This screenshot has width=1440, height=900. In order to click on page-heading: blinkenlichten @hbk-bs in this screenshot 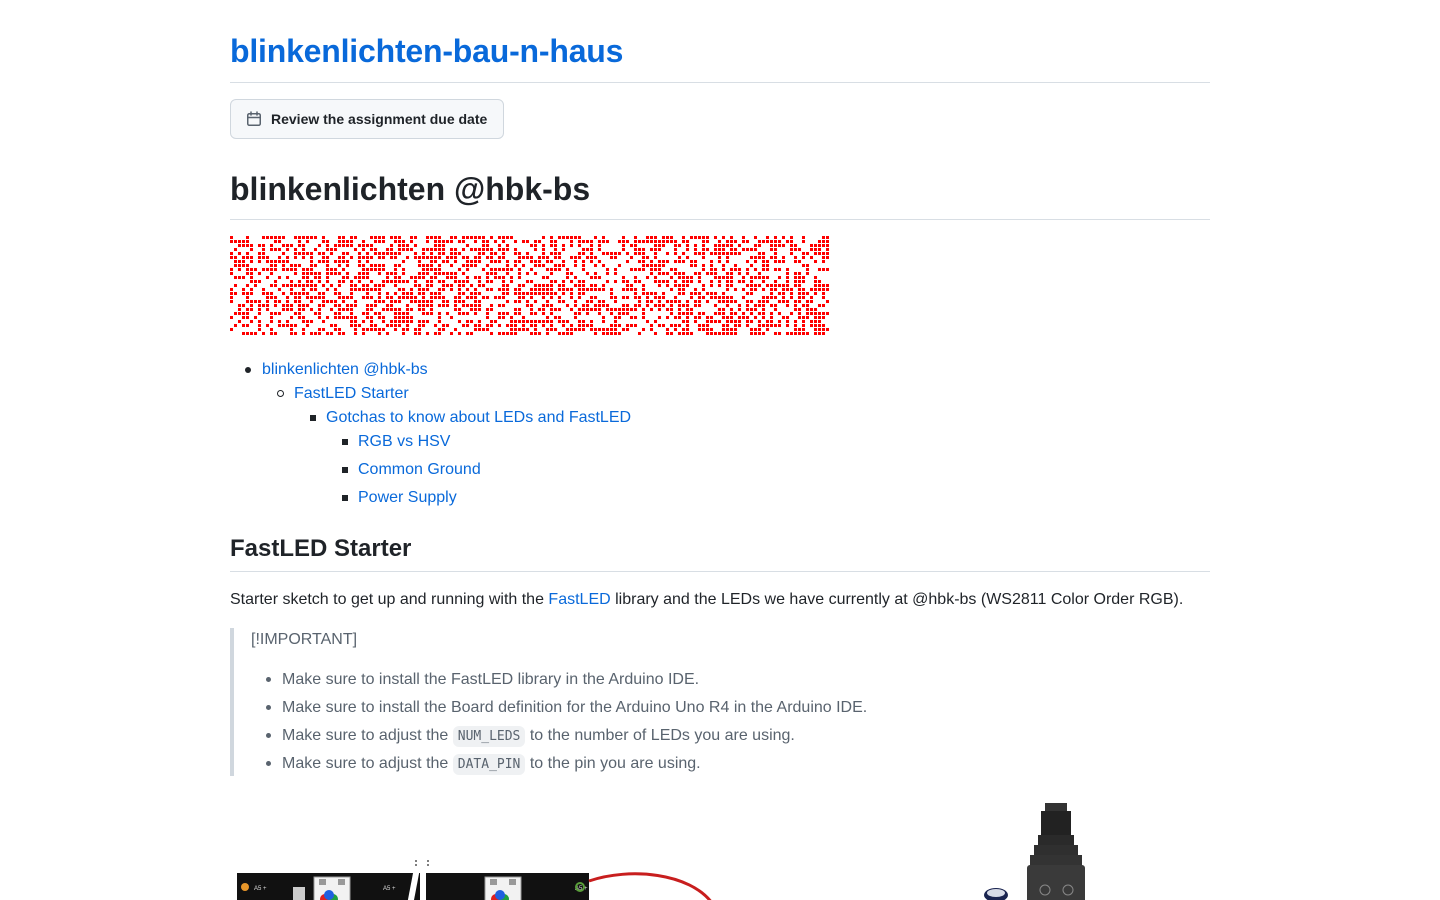, I will do `click(410, 189)`.